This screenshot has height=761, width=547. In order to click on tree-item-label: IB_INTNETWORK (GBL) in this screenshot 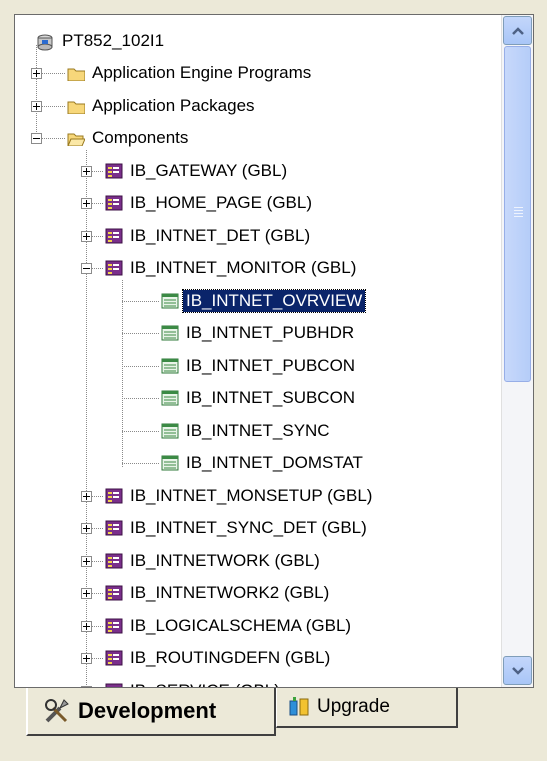, I will do `click(225, 560)`.